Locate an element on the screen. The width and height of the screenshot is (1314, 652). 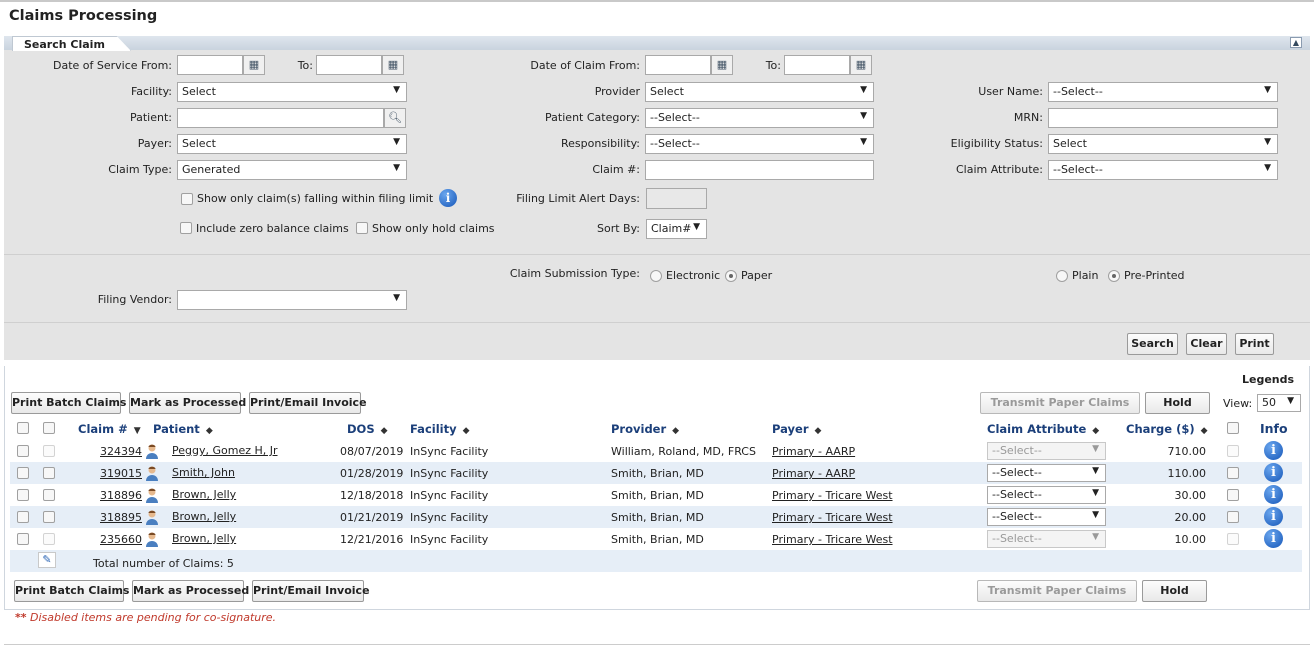
select-all-checkbox is located at coordinates (23, 428).